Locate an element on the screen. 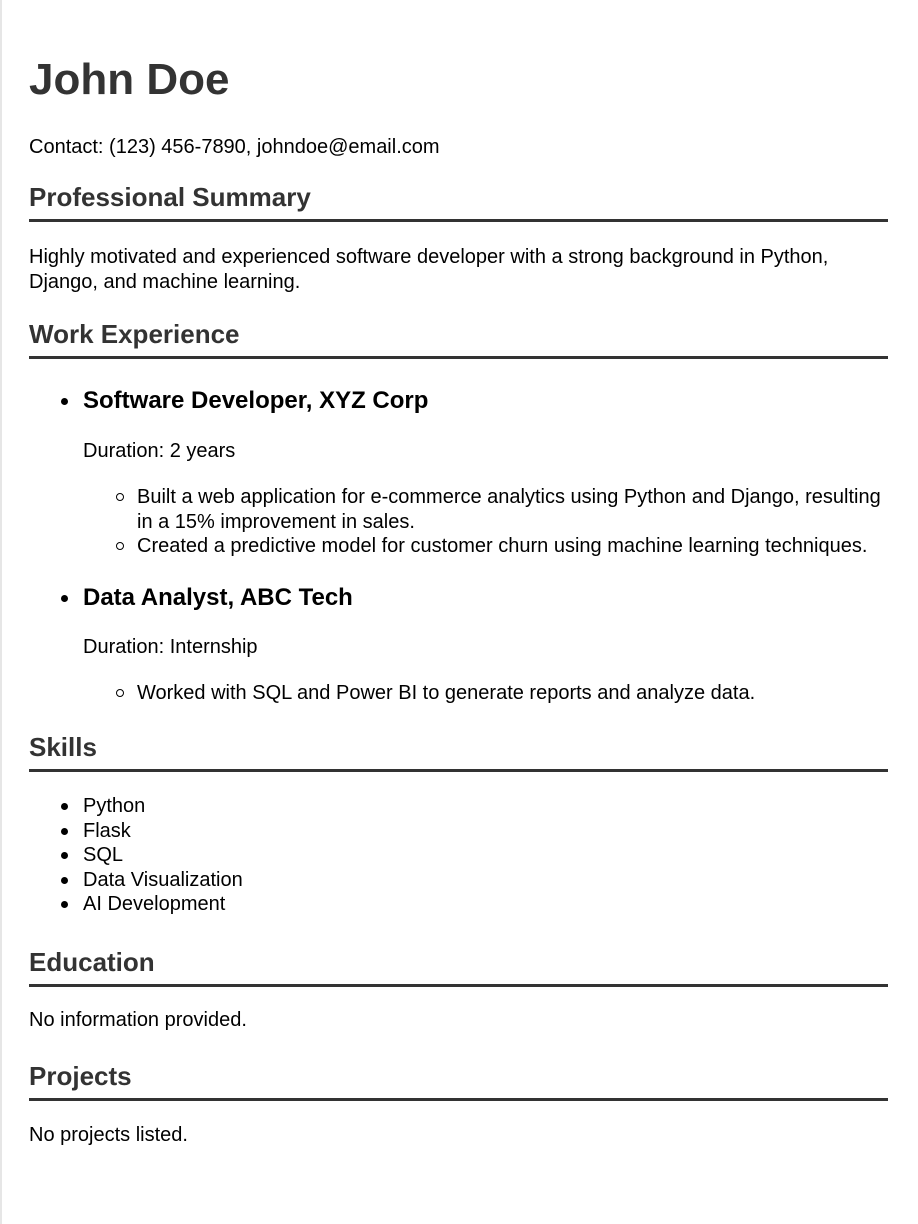 This screenshot has height=1224, width=918. skill-text: Flask is located at coordinates (107, 830).